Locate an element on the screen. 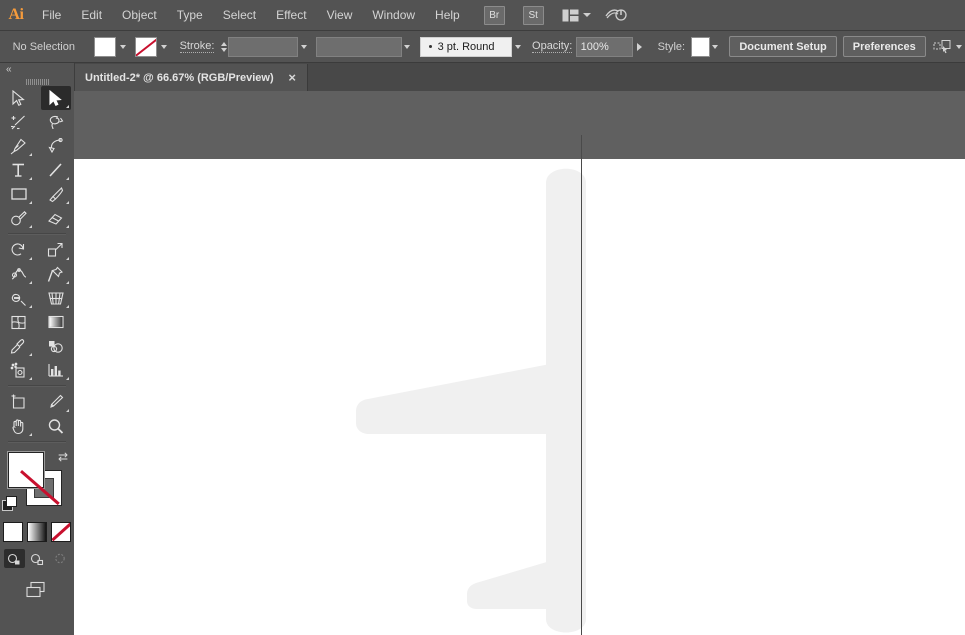 The height and width of the screenshot is (635, 965). shaper-tool is located at coordinates (19, 218).